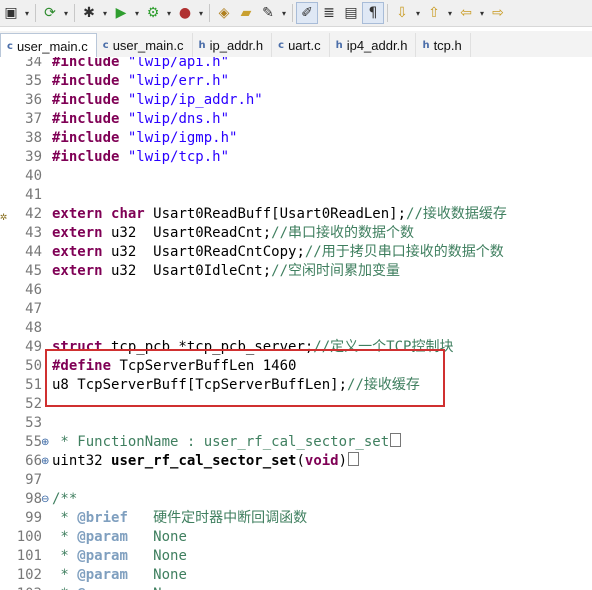 The height and width of the screenshot is (590, 592). I want to click on tab-user-main-c-2: c user_main.c, so click(145, 45).